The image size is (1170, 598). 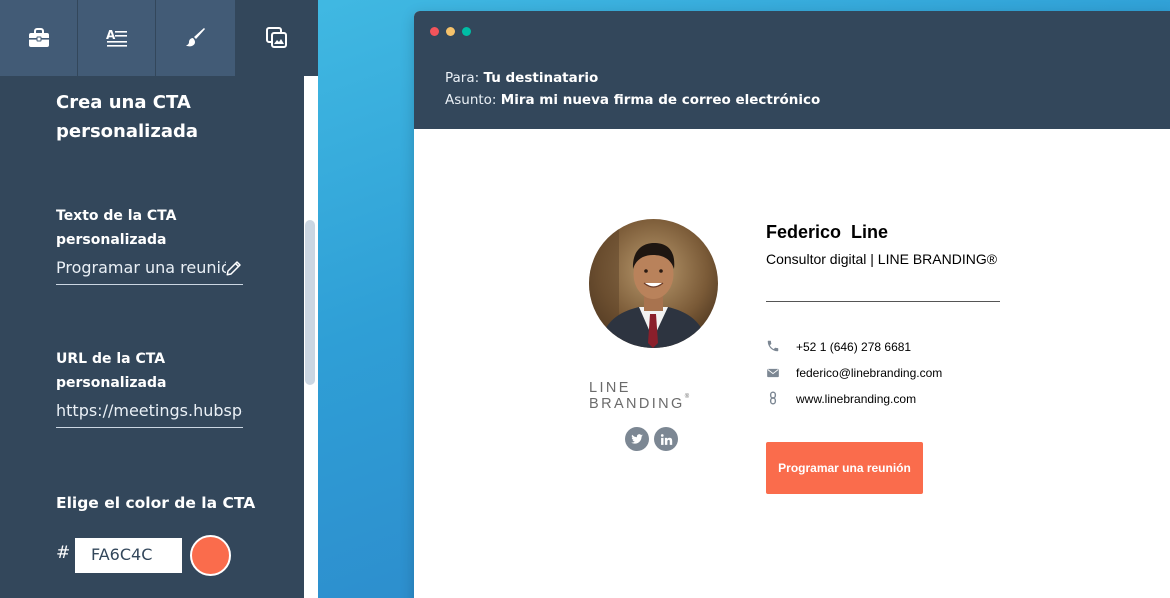 I want to click on twitter-link, so click(x=637, y=439).